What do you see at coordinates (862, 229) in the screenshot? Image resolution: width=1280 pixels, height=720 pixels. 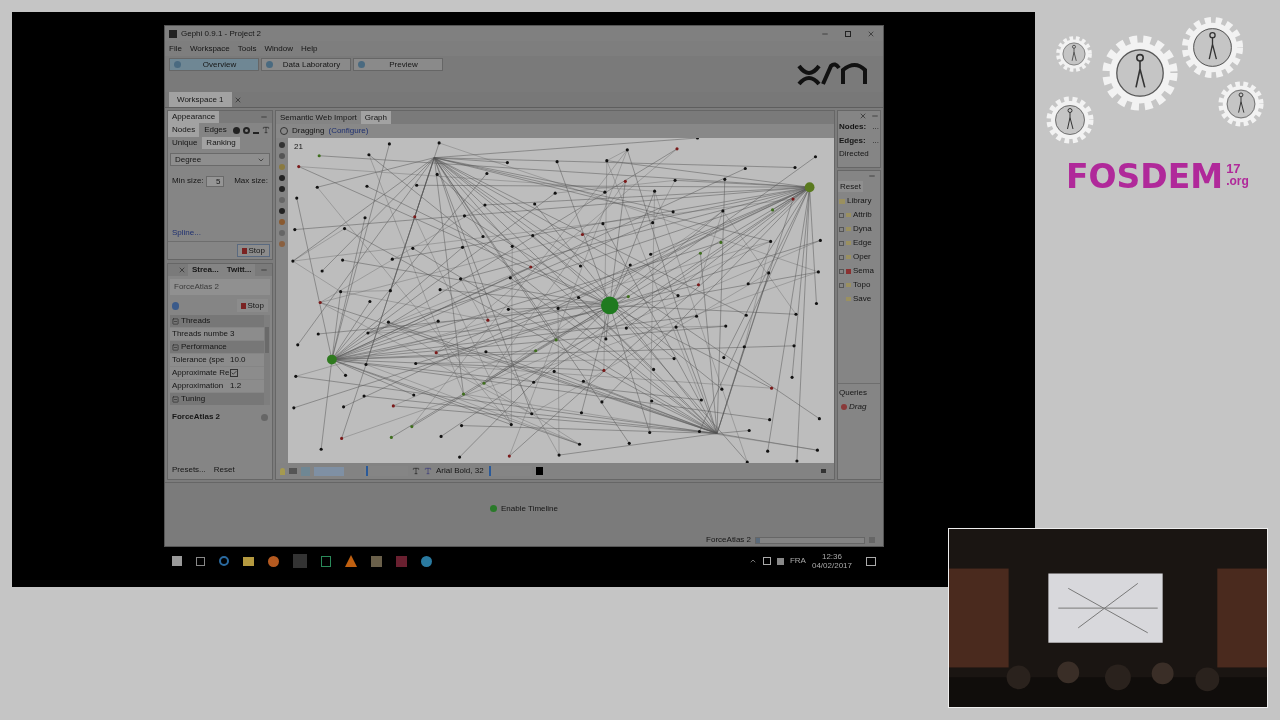 I see `tree-item: Dyna` at bounding box center [862, 229].